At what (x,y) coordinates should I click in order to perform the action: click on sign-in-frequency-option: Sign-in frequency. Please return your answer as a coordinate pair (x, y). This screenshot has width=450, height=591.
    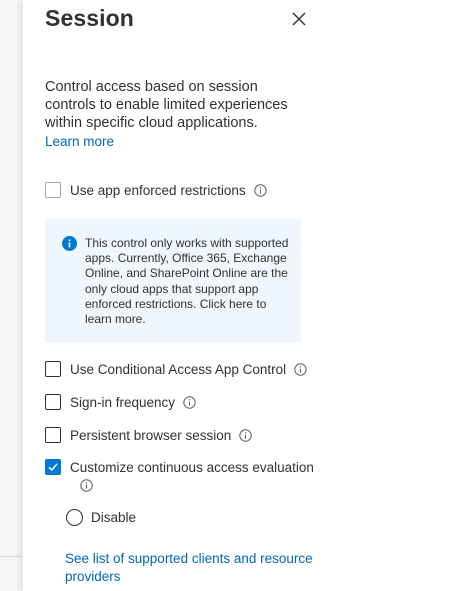
    Looking at the image, I should click on (120, 402).